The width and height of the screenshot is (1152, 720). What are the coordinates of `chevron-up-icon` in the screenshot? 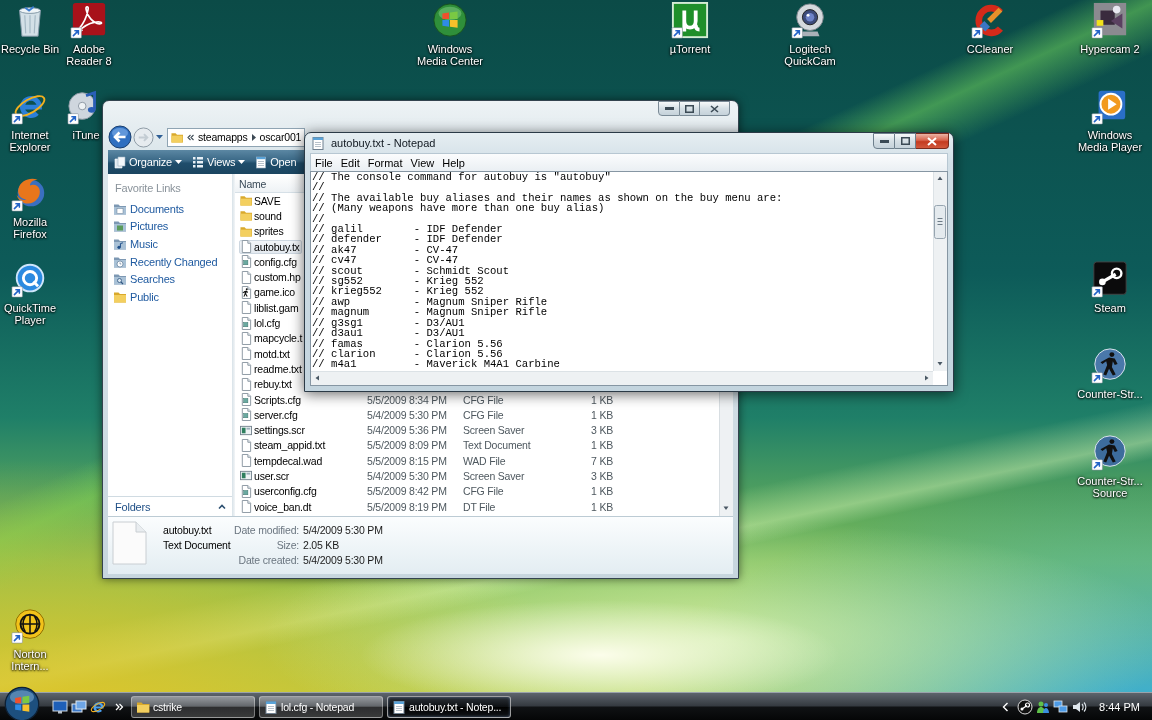 It's located at (222, 506).